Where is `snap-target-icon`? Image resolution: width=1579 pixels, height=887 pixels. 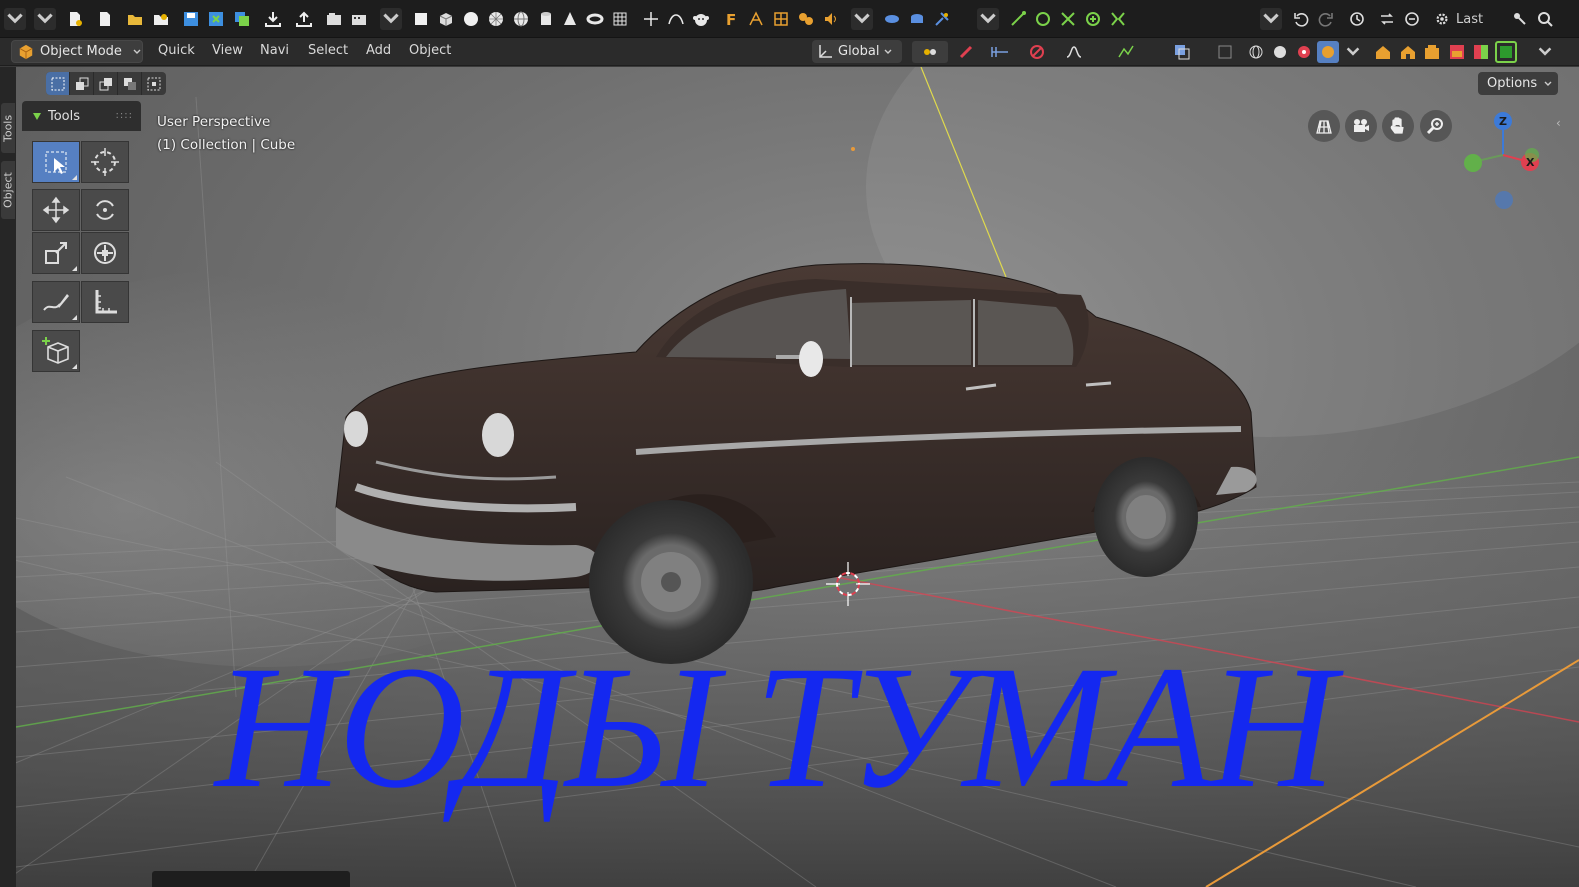
snap-target-icon is located at coordinates (999, 52).